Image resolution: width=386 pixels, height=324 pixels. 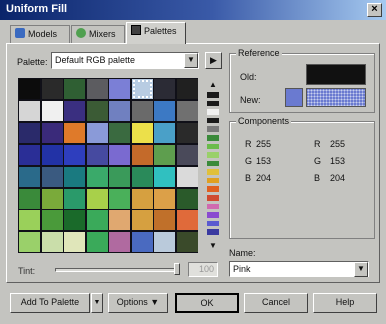 What do you see at coordinates (138, 303) in the screenshot?
I see `options-button: Options ▼` at bounding box center [138, 303].